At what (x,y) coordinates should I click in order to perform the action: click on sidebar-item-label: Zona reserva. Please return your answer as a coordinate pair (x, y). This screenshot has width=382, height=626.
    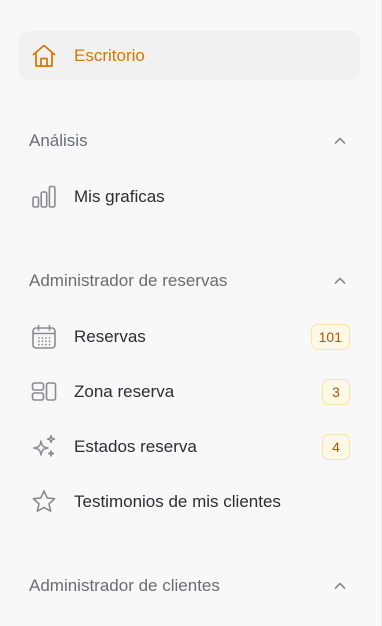
    Looking at the image, I should click on (124, 391).